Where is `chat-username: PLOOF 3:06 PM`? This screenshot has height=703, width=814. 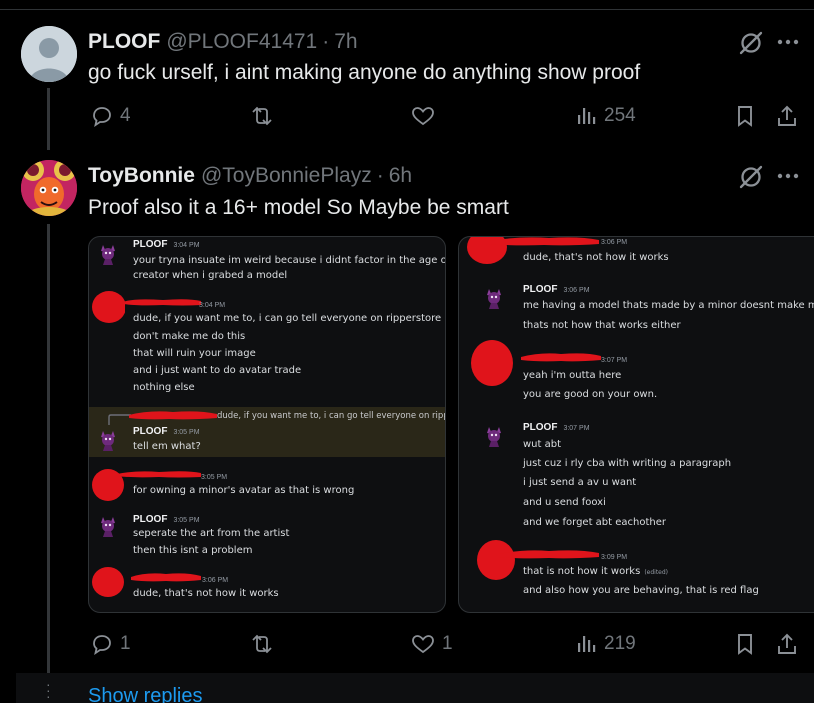 chat-username: PLOOF 3:06 PM is located at coordinates (556, 289).